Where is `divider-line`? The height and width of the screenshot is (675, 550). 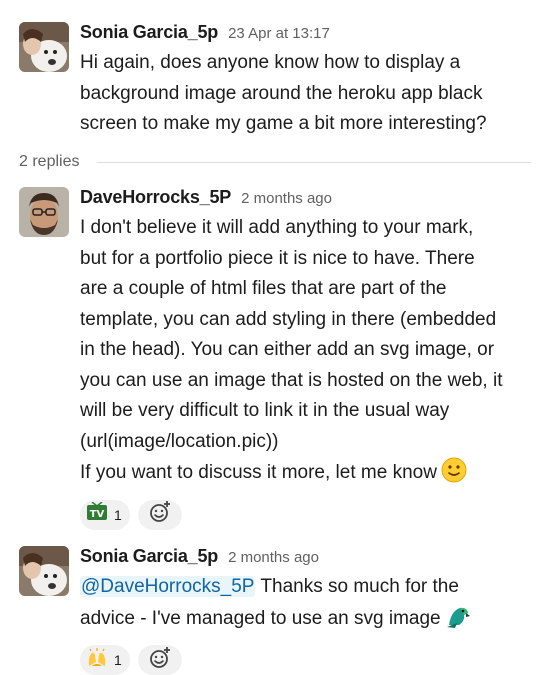 divider-line is located at coordinates (314, 162).